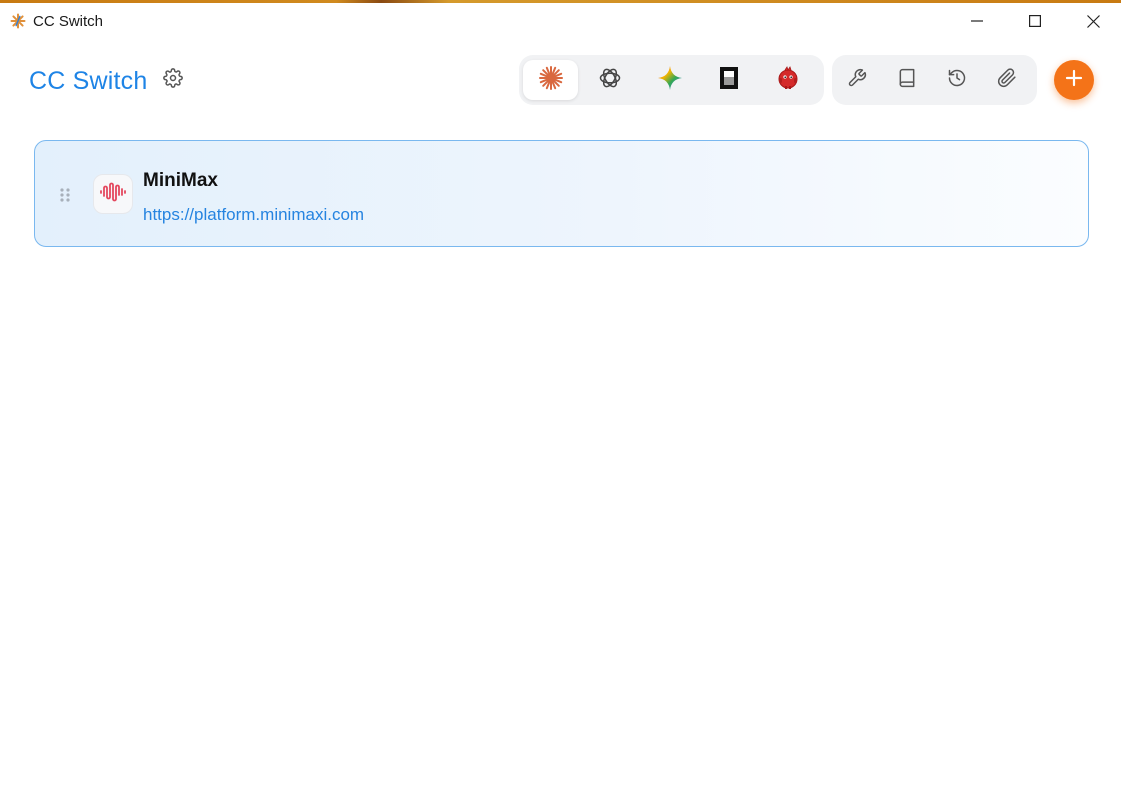 The image size is (1121, 790). Describe the element at coordinates (560, 21) in the screenshot. I see `window-titlebar: CC Switch` at that location.